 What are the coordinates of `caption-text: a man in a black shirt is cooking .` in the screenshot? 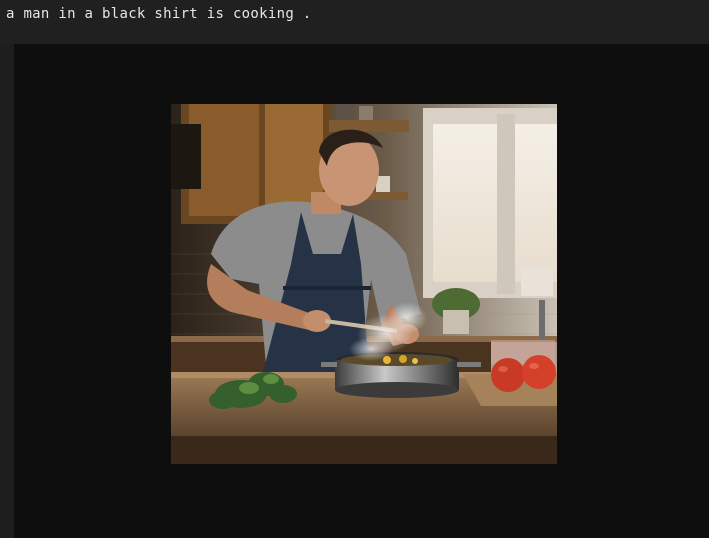 It's located at (159, 14).